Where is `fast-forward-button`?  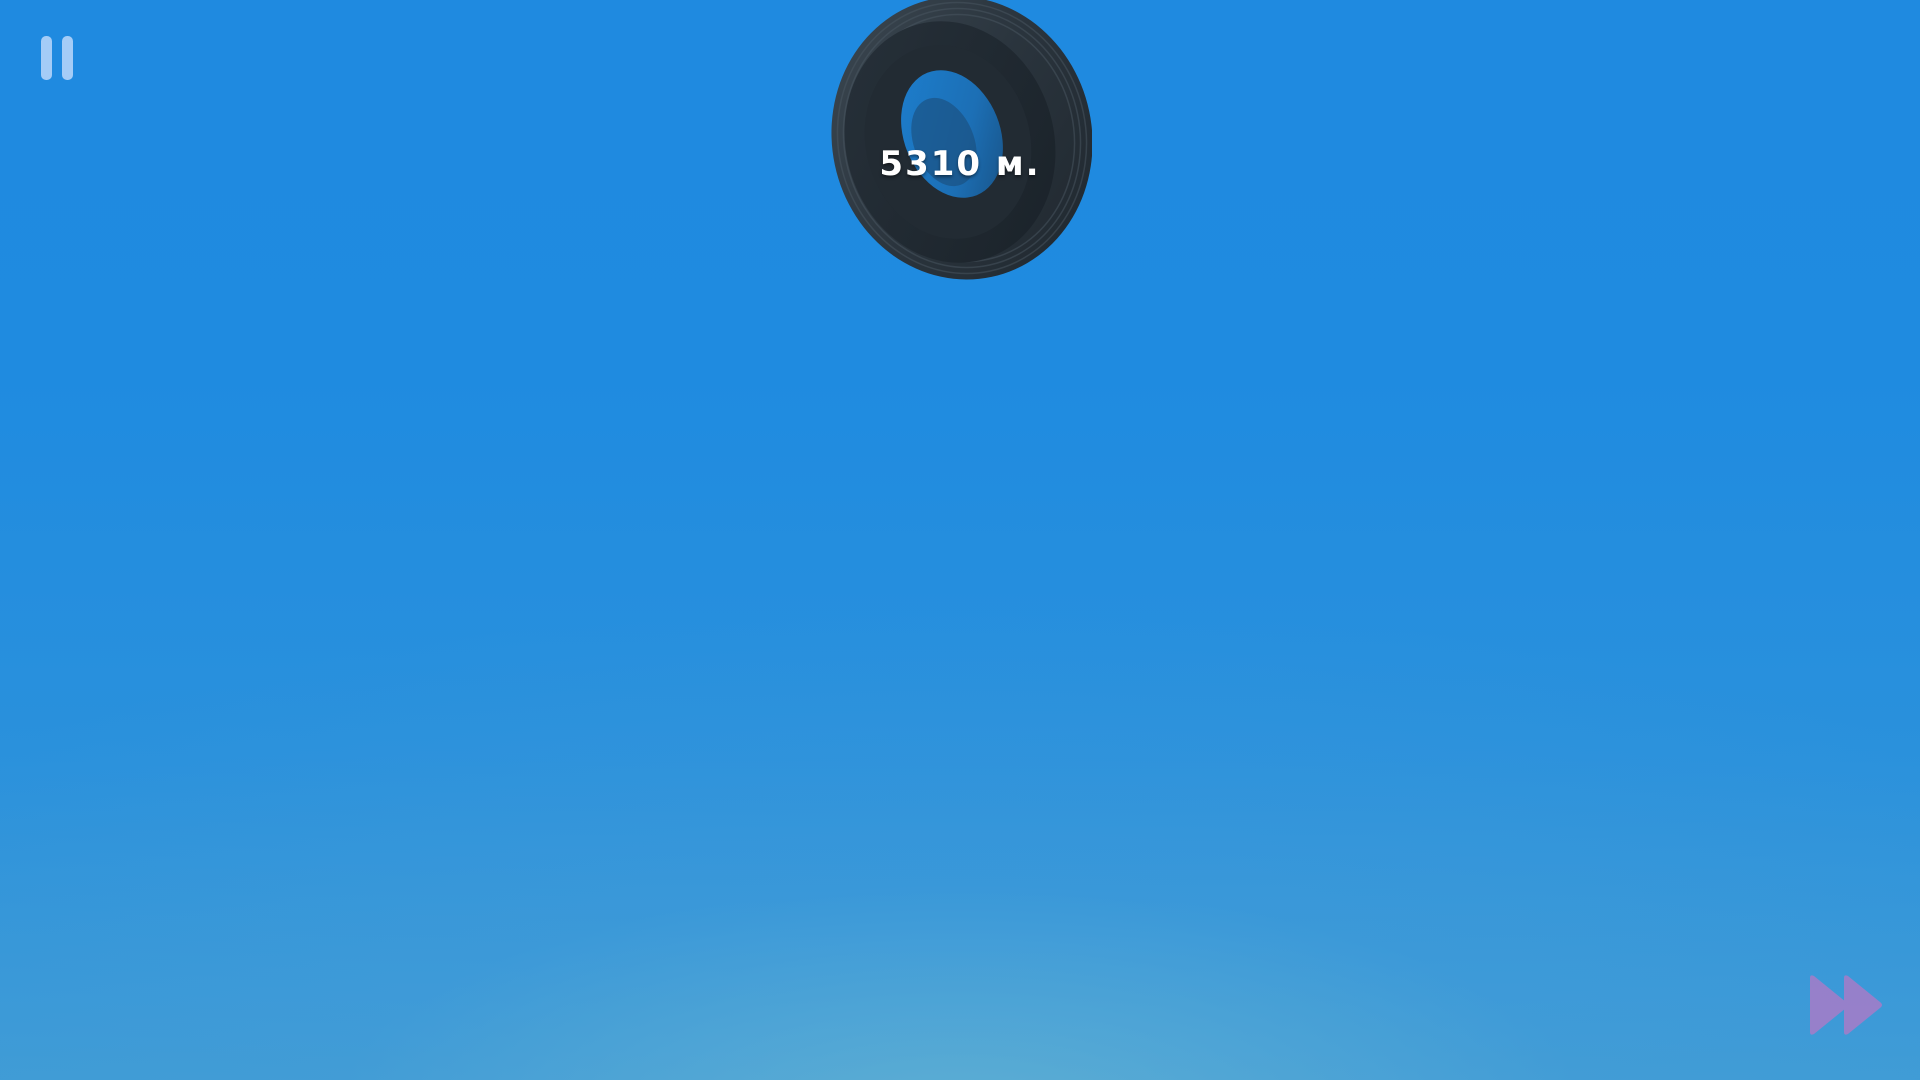
fast-forward-button is located at coordinates (1847, 1005).